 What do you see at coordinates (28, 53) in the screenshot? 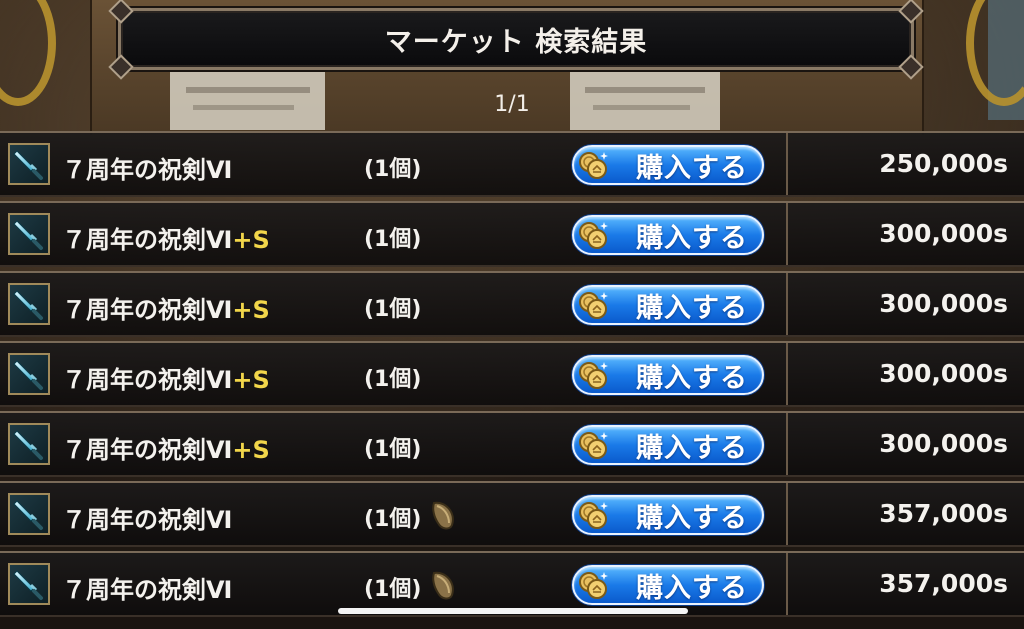
I see `gold-ornament-left` at bounding box center [28, 53].